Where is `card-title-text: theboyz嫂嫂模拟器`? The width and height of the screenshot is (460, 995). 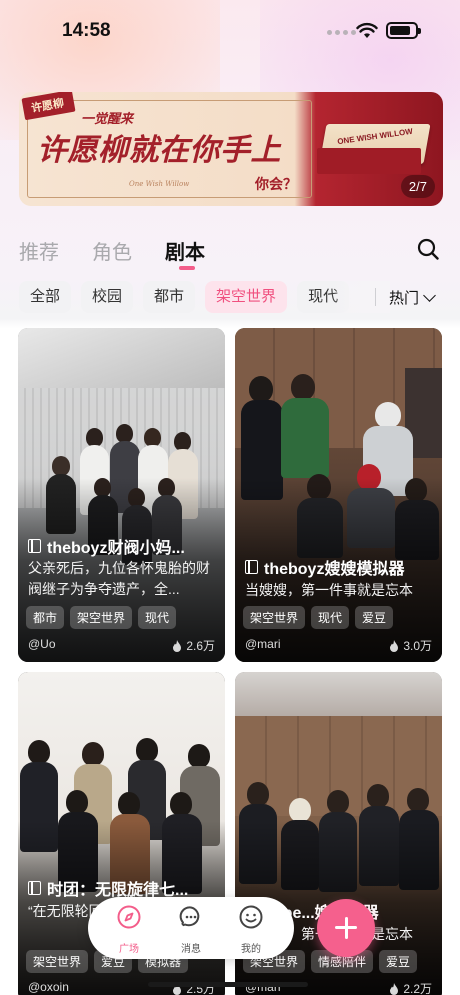
card-title-text: theboyz嫂嫂模拟器 is located at coordinates (334, 569).